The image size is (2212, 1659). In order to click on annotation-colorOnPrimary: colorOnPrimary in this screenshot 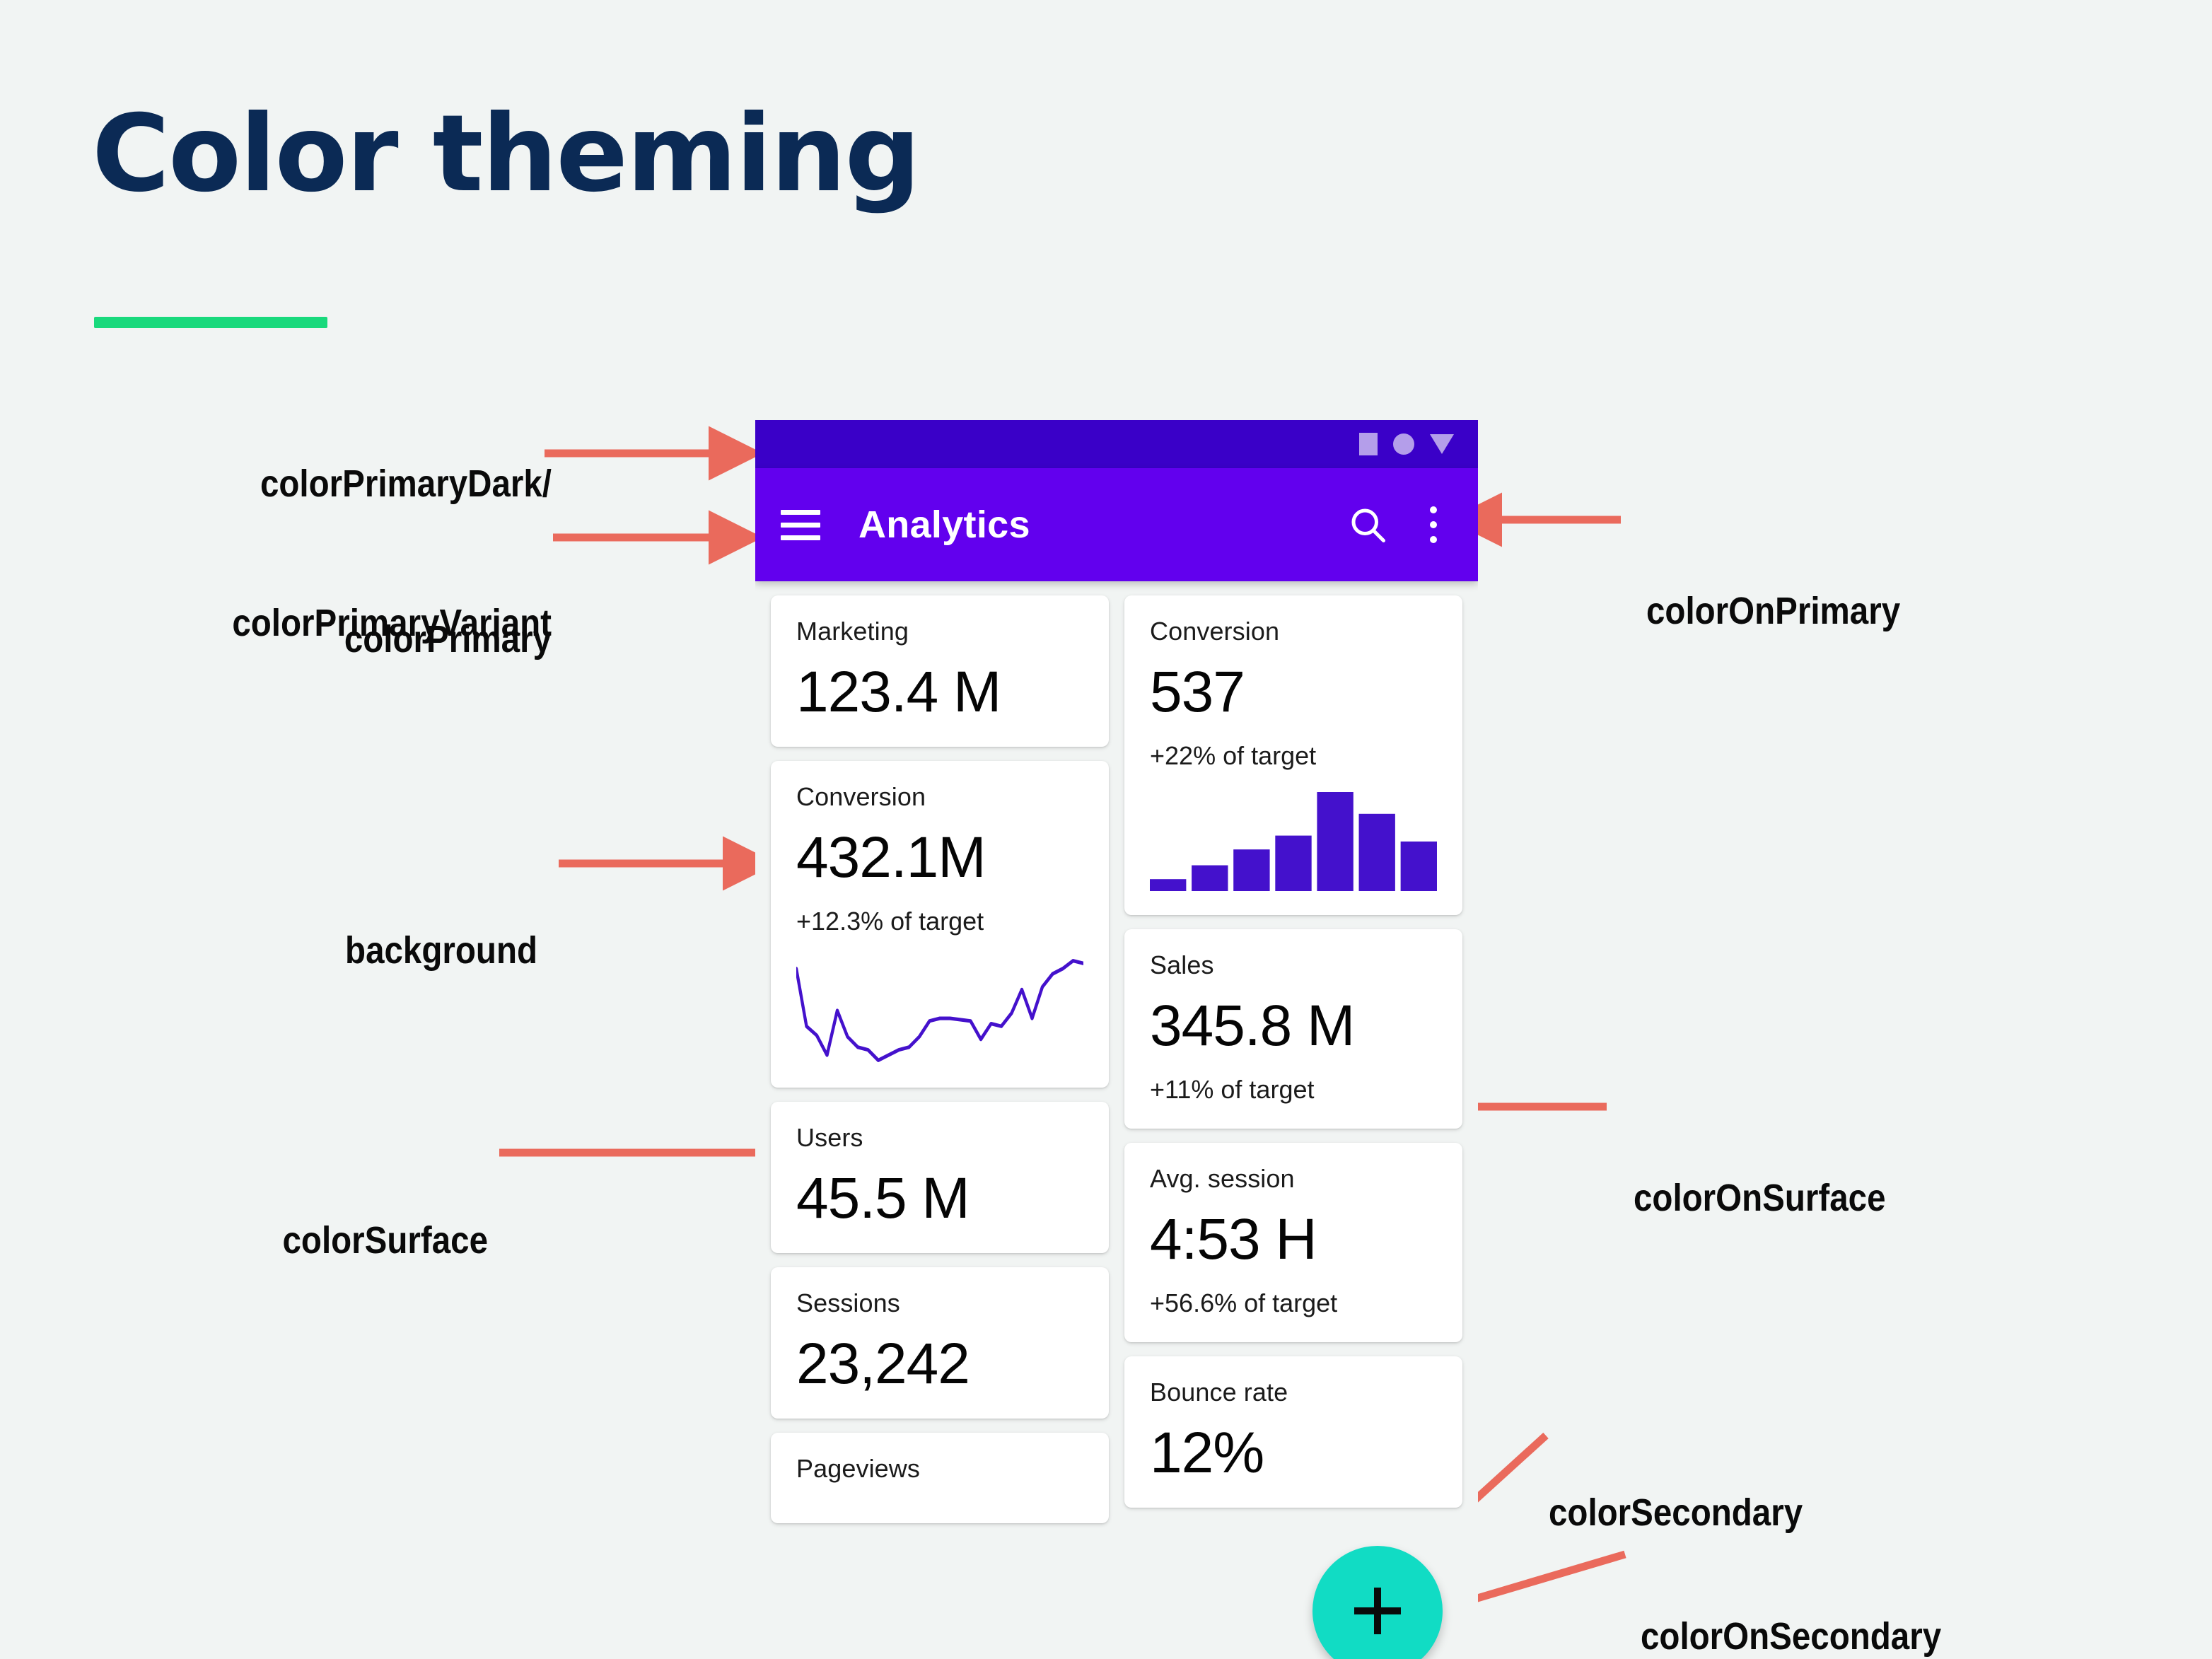, I will do `click(1773, 611)`.